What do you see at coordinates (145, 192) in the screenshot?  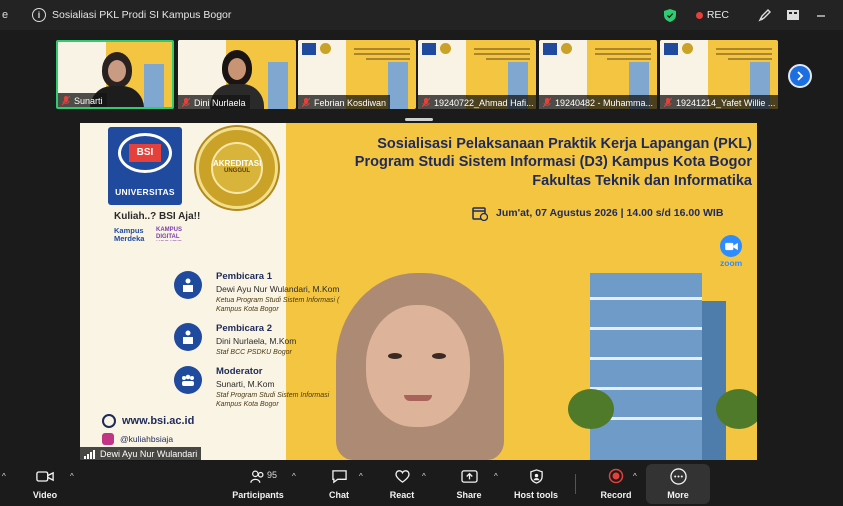 I see `university-label: UNIVERSITAS` at bounding box center [145, 192].